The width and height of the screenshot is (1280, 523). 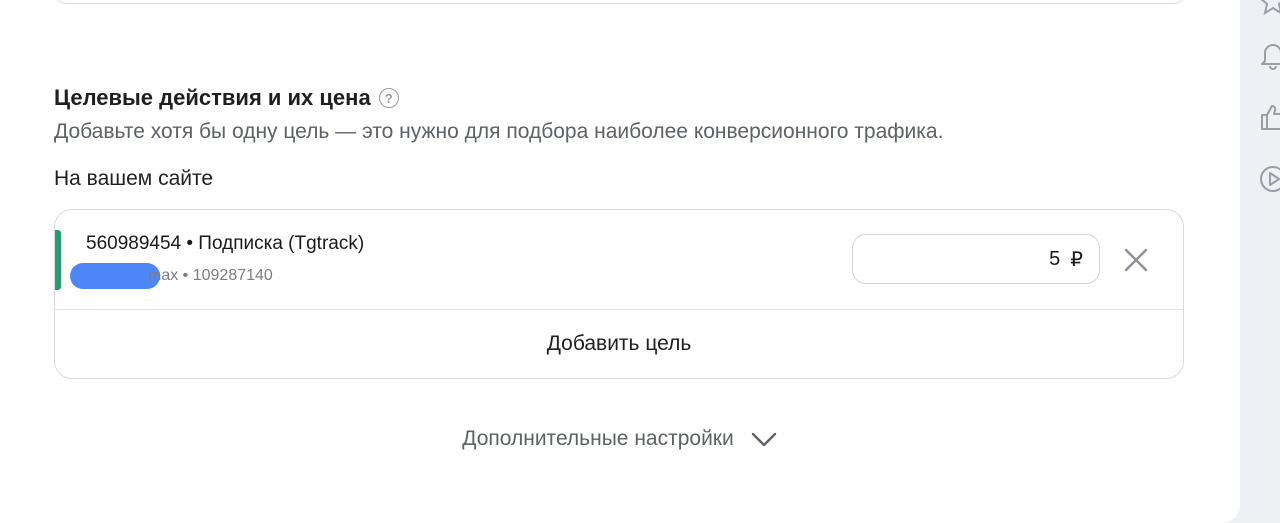 I want to click on section-title-text: Целевые действия и их цена, so click(x=212, y=97).